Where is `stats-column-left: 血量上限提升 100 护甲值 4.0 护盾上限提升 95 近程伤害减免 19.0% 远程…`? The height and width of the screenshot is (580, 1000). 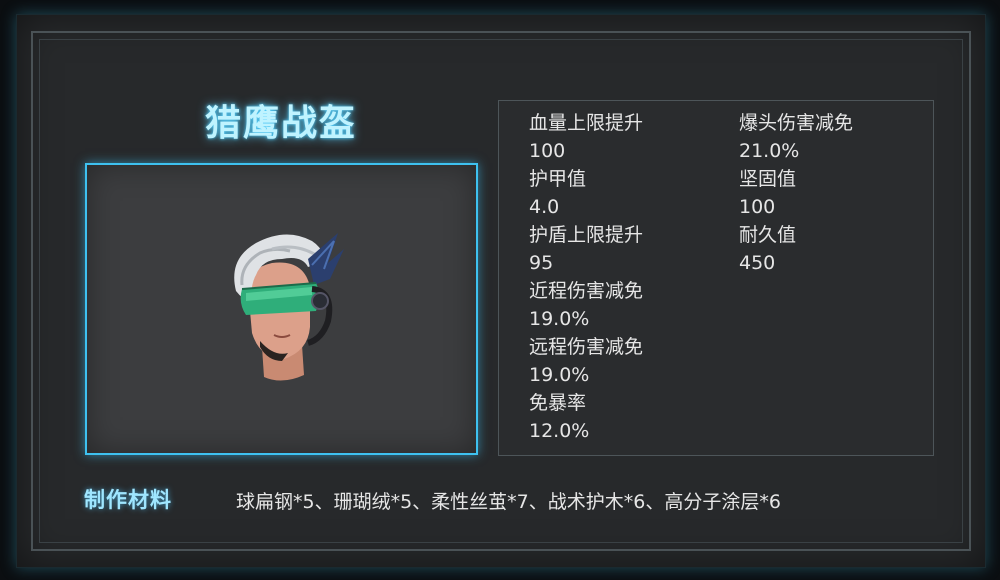 stats-column-left: 血量上限提升 100 护甲值 4.0 护盾上限提升 95 近程伤害减免 19.0% 远程… is located at coordinates (586, 277).